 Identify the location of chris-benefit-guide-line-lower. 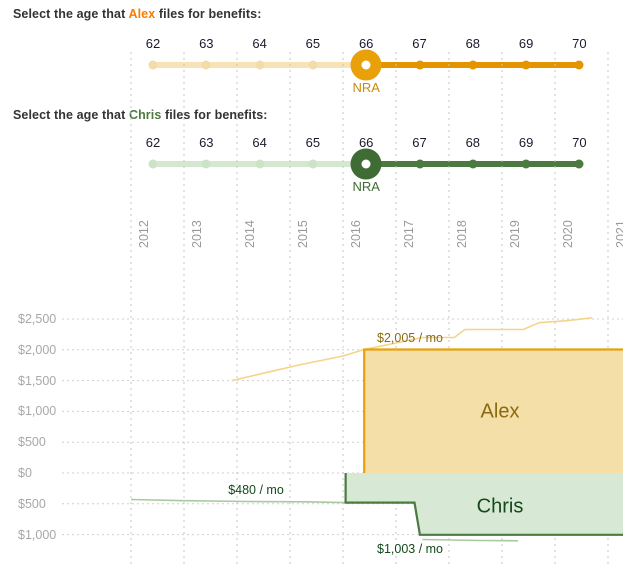
(470, 540).